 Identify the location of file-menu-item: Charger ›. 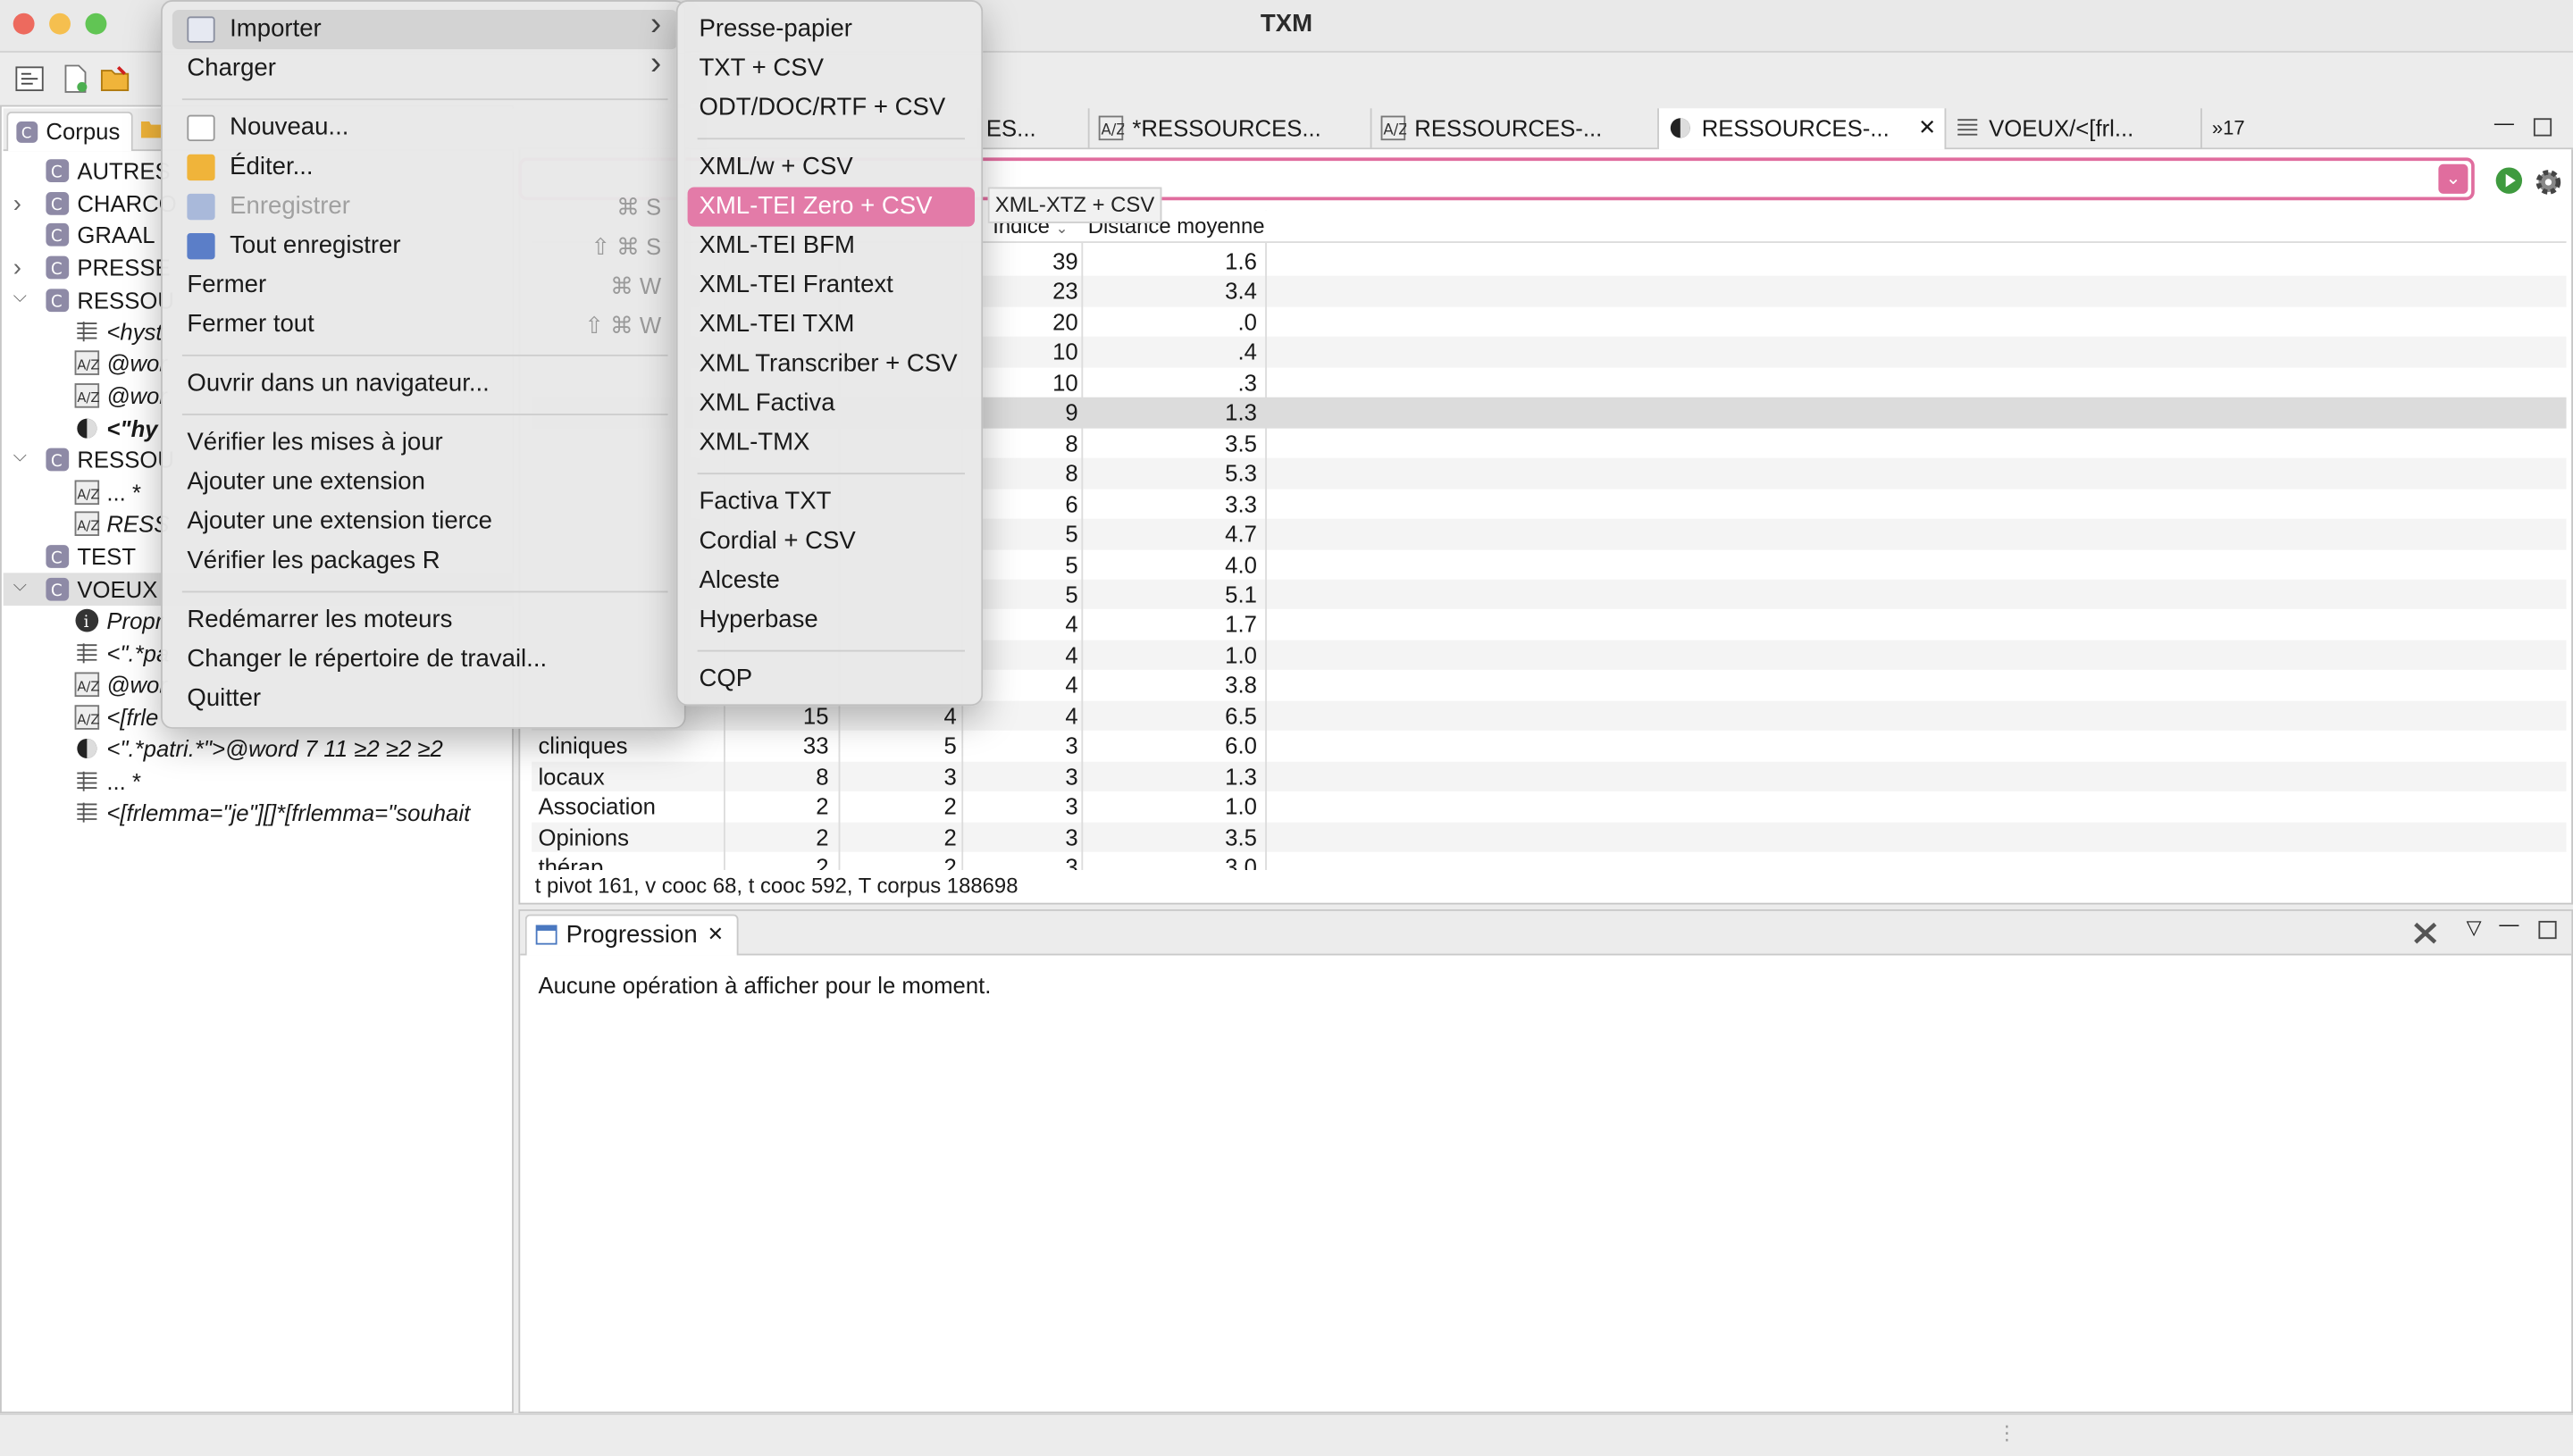
(425, 67).